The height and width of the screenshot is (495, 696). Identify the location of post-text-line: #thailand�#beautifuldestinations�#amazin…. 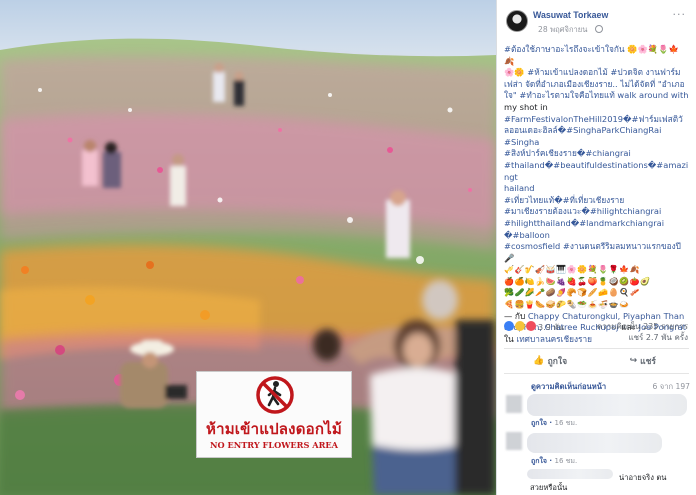
(596, 171).